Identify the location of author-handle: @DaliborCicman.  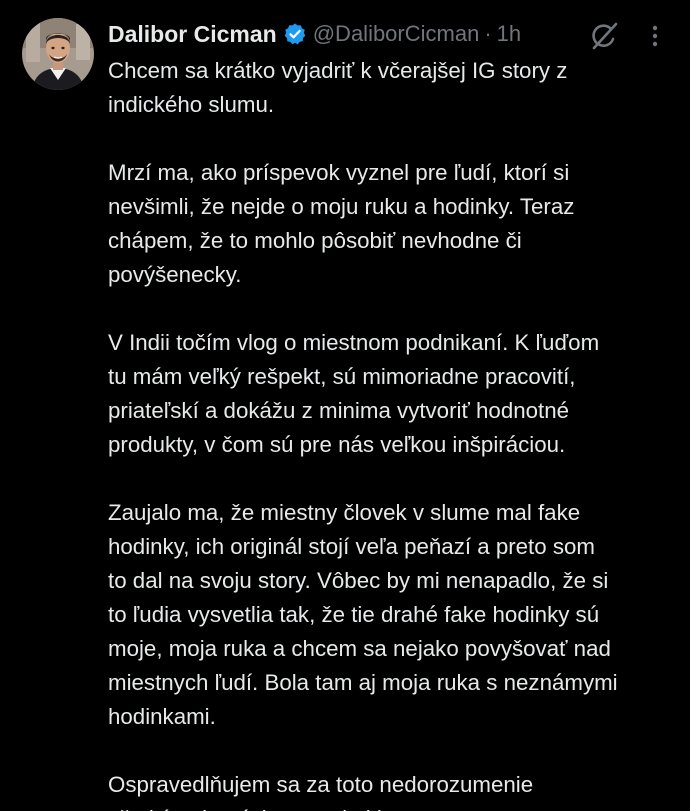
(396, 34).